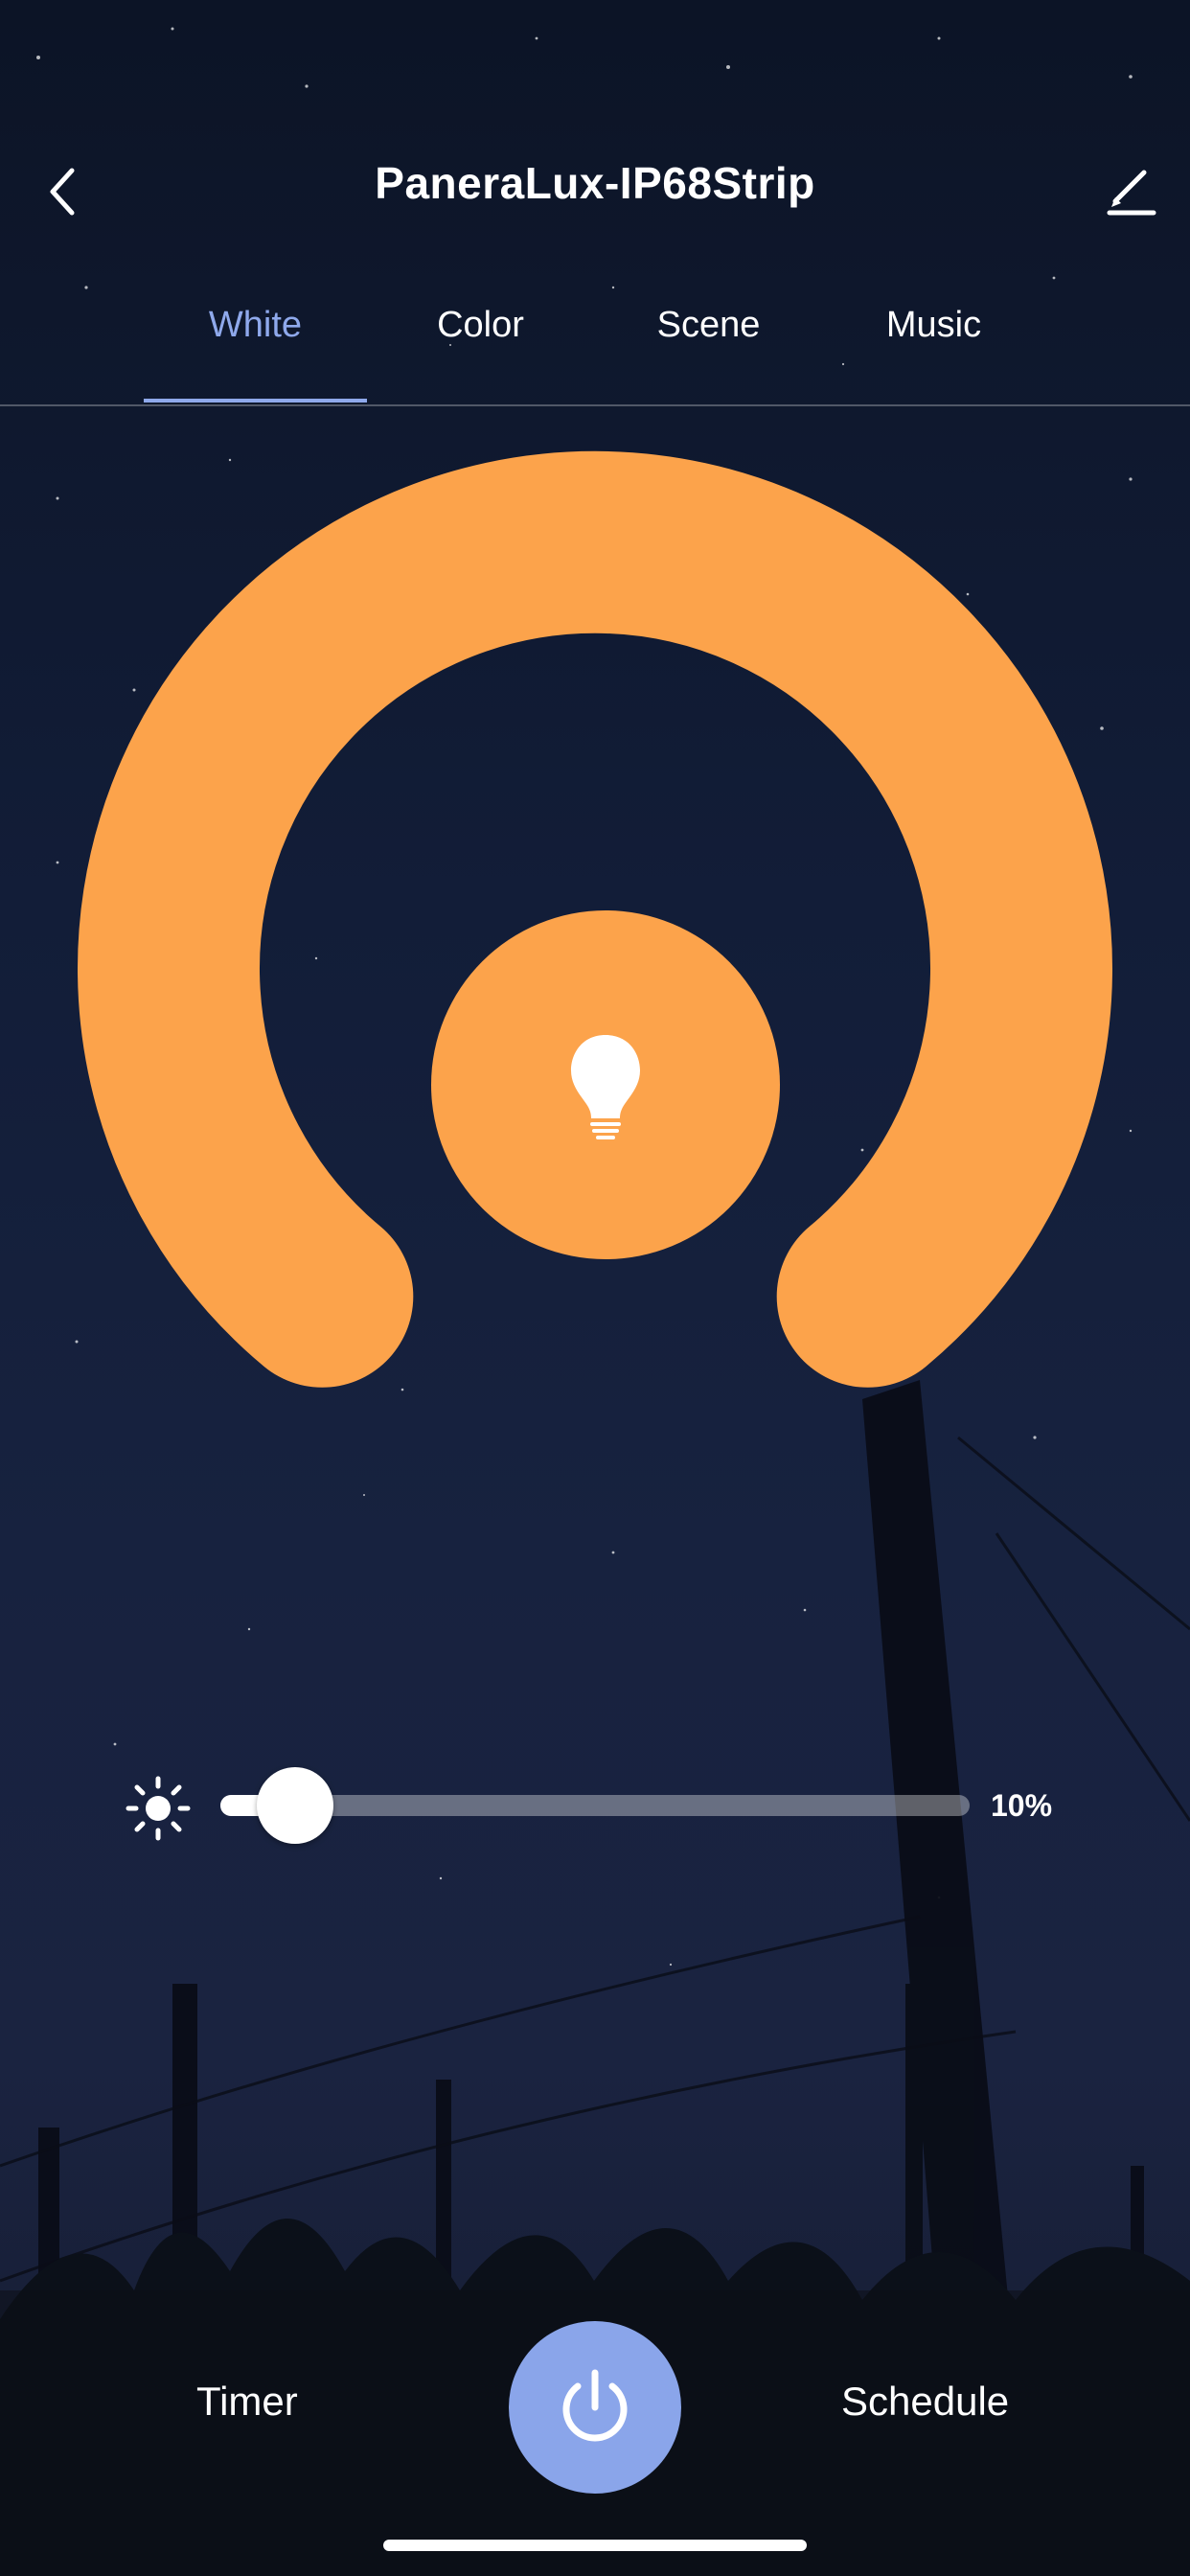  I want to click on brightness-percent: 10%, so click(1022, 1805).